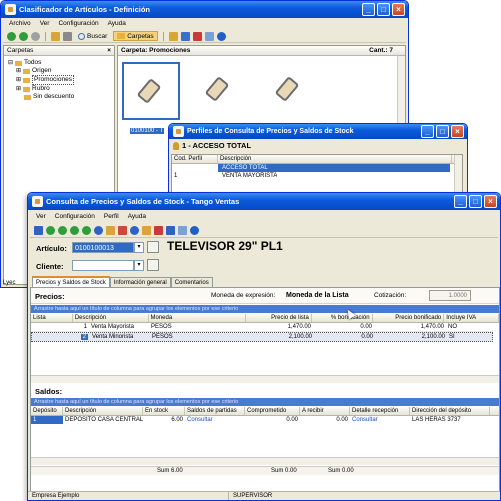 The image size is (501, 501). Describe the element at coordinates (272, 411) in the screenshot. I see `column-header: Comprometido` at that location.